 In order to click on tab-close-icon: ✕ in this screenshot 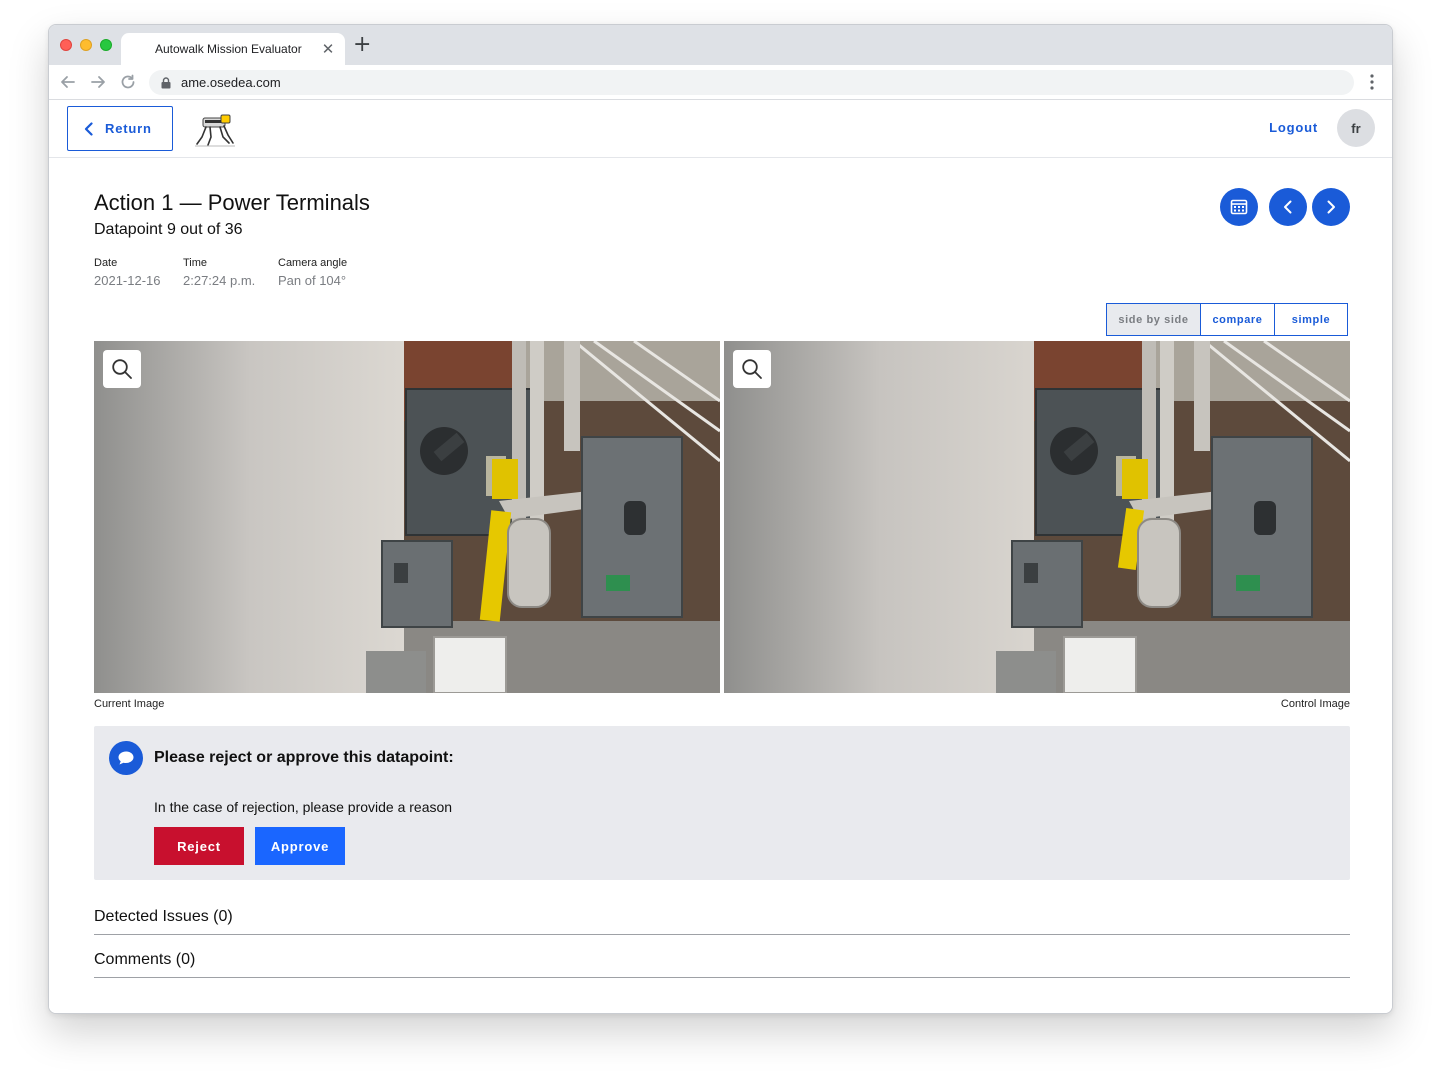, I will do `click(328, 49)`.